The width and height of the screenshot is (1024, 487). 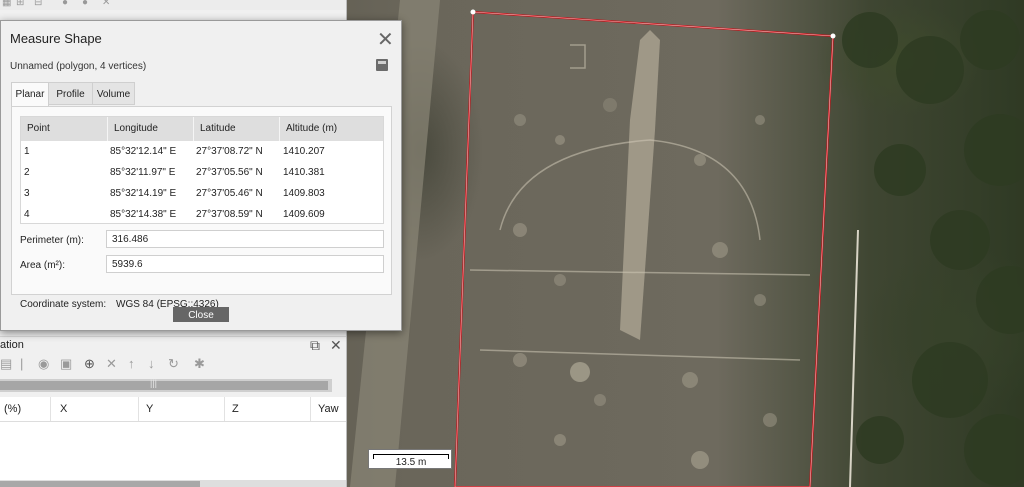 I want to click on dock-toolbar: ▤ | ◉ ▣ ⊕ ✕ ↑ ↓ ↻ ✱, so click(x=173, y=364).